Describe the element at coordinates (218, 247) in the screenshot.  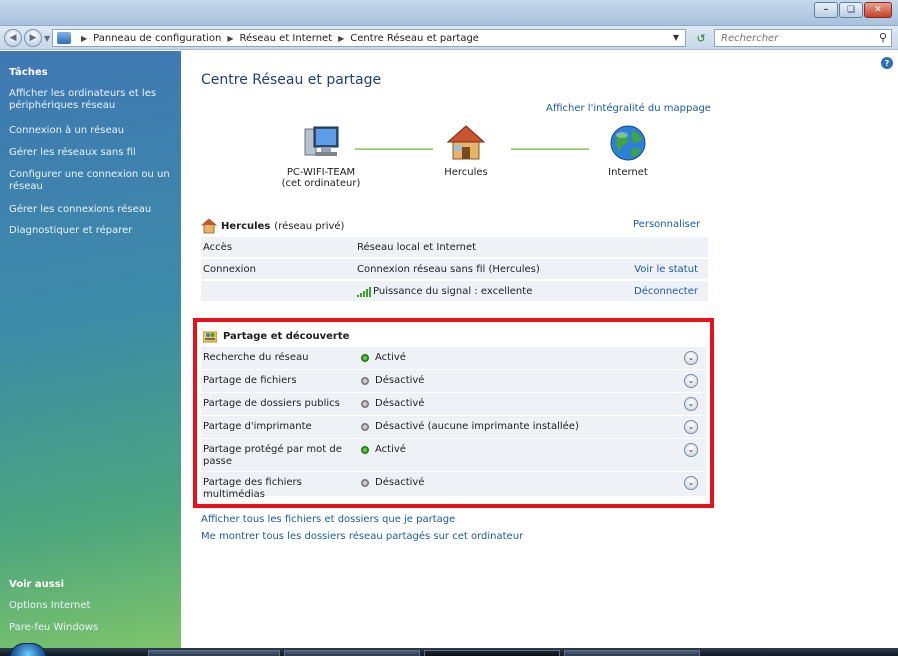
I see `row-label: Accès` at that location.